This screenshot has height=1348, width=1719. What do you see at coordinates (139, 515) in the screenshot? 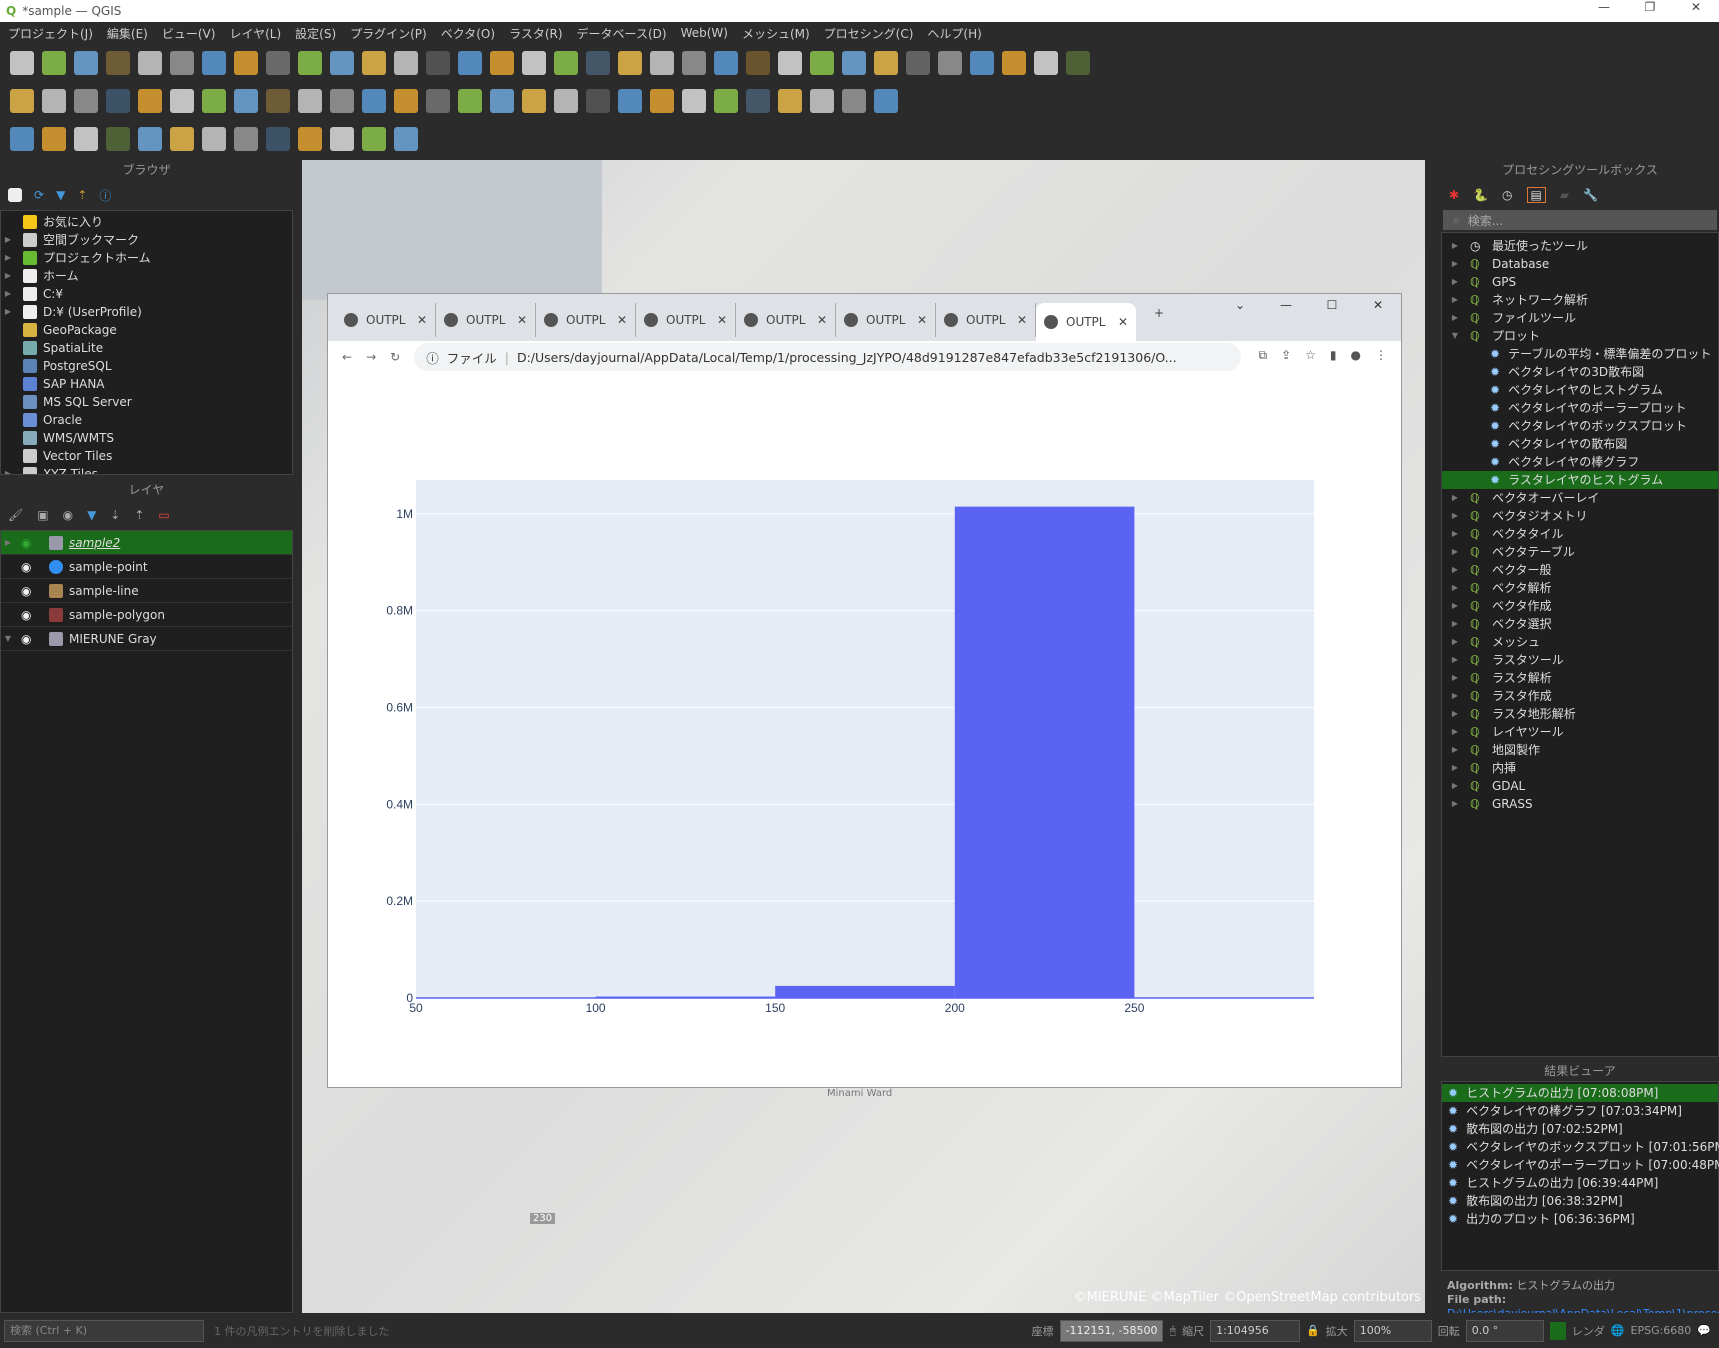
I see `collapse-all-icon: ⇡` at bounding box center [139, 515].